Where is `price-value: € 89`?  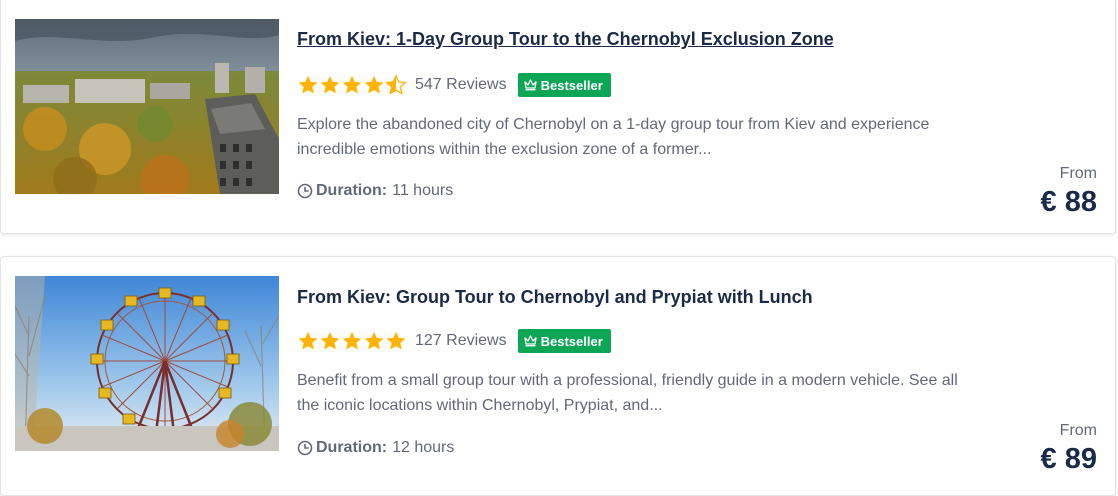 price-value: € 89 is located at coordinates (1068, 459).